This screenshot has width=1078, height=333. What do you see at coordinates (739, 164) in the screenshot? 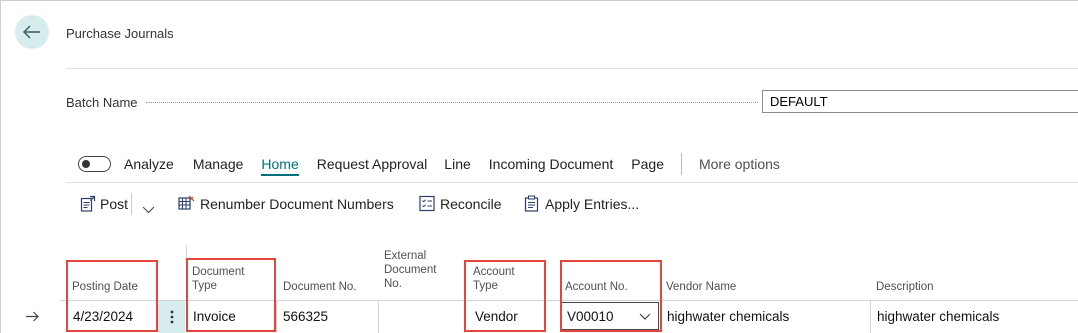
I see `more-options-button: More options` at bounding box center [739, 164].